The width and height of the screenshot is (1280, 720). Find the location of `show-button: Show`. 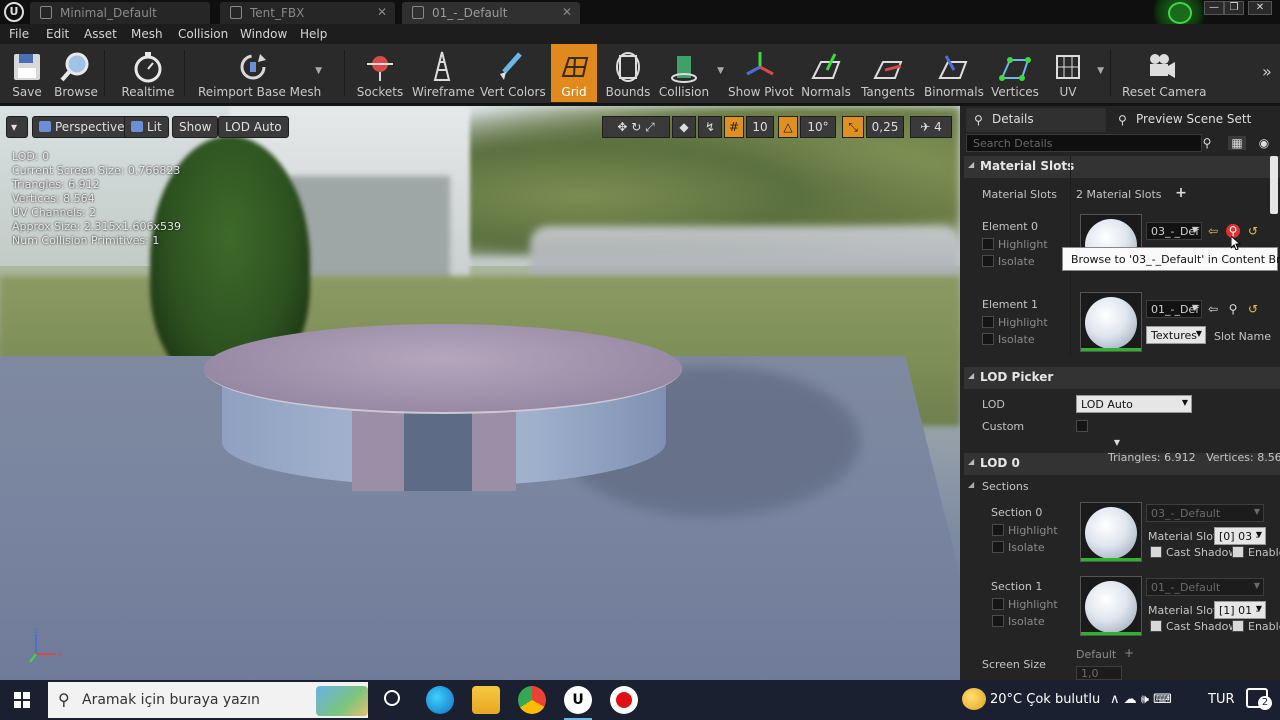

show-button: Show is located at coordinates (195, 127).